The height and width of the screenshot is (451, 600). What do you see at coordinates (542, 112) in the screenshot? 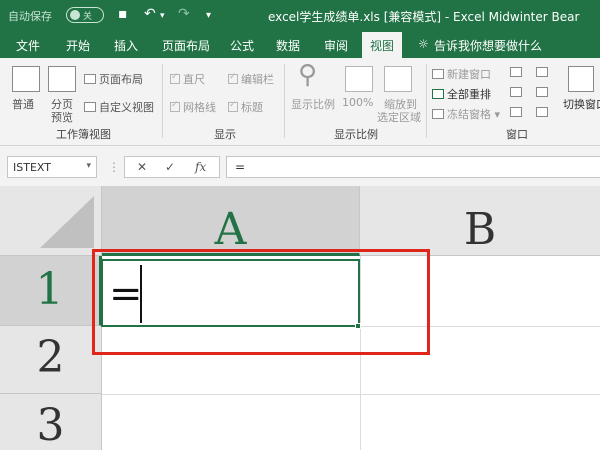
I see `reset-window-icon` at bounding box center [542, 112].